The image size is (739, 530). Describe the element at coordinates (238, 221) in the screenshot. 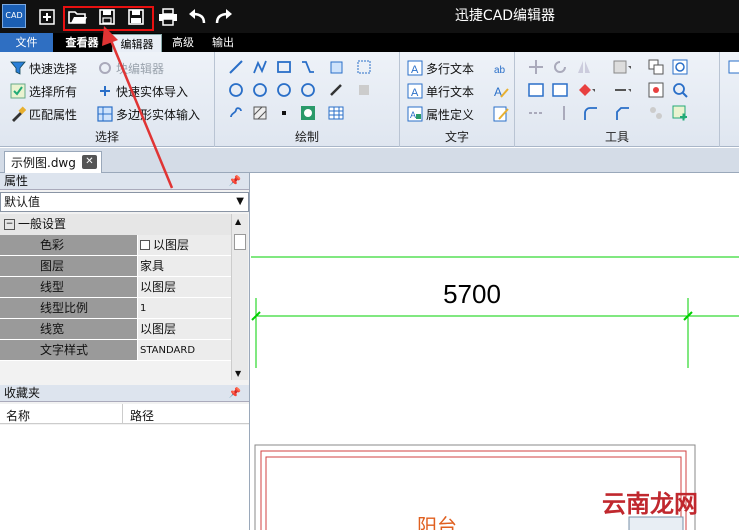

I see `scroll-up-icon: ▲` at that location.